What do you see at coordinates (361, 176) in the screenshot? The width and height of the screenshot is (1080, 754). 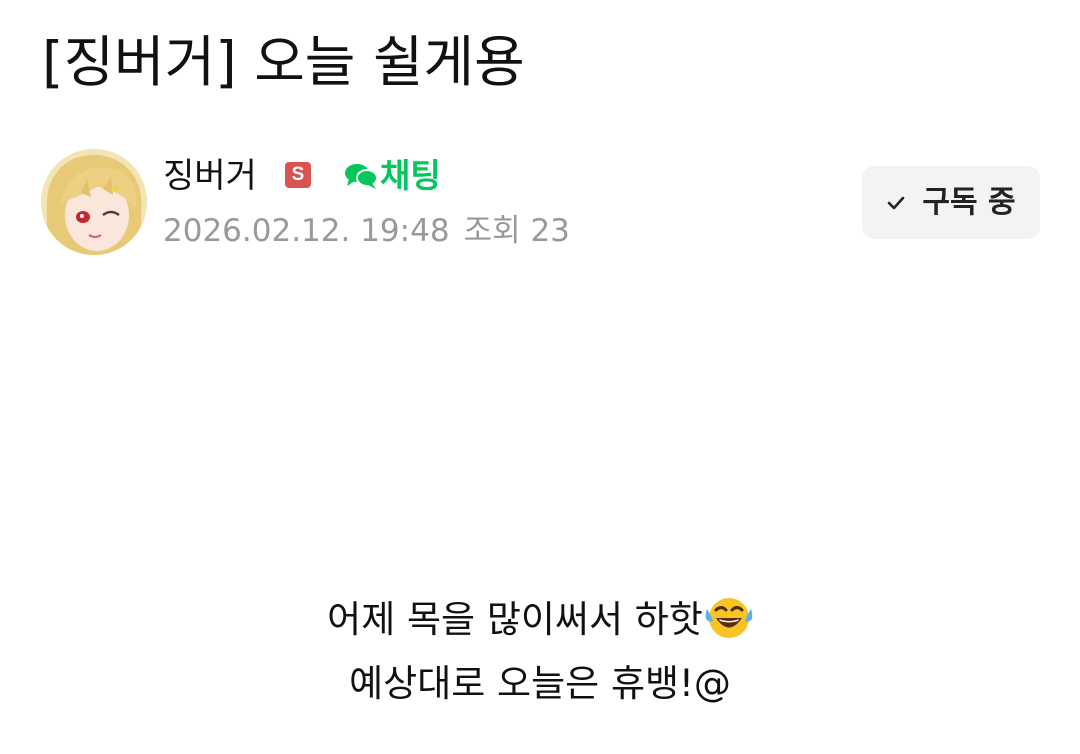 I see `chat-bubbles-icon` at bounding box center [361, 176].